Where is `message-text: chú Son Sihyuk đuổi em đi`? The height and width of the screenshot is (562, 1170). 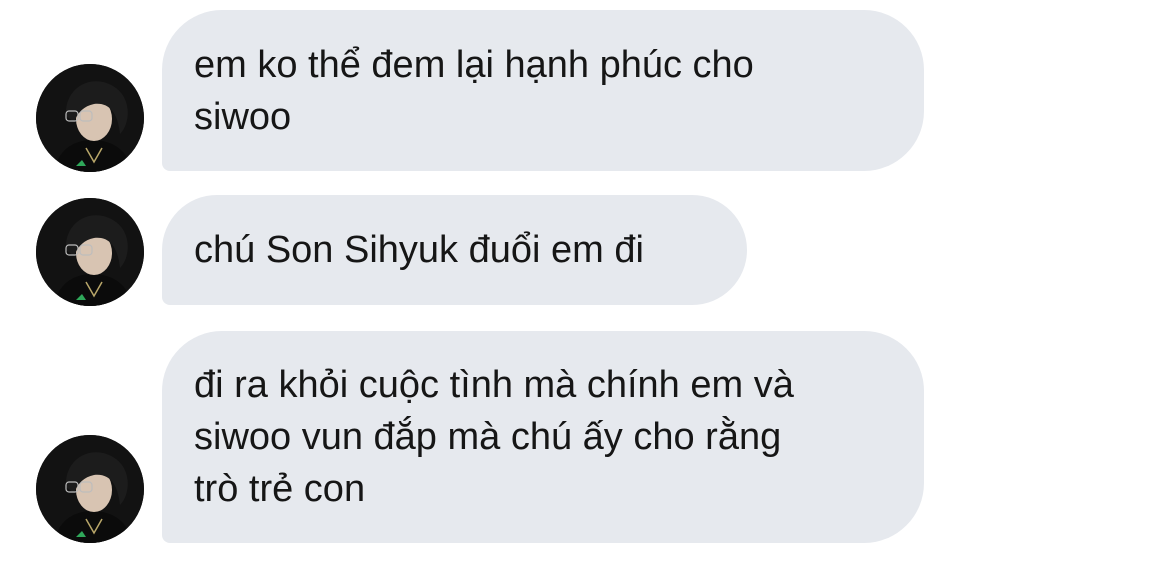 message-text: chú Son Sihyuk đuổi em đi is located at coordinates (419, 250).